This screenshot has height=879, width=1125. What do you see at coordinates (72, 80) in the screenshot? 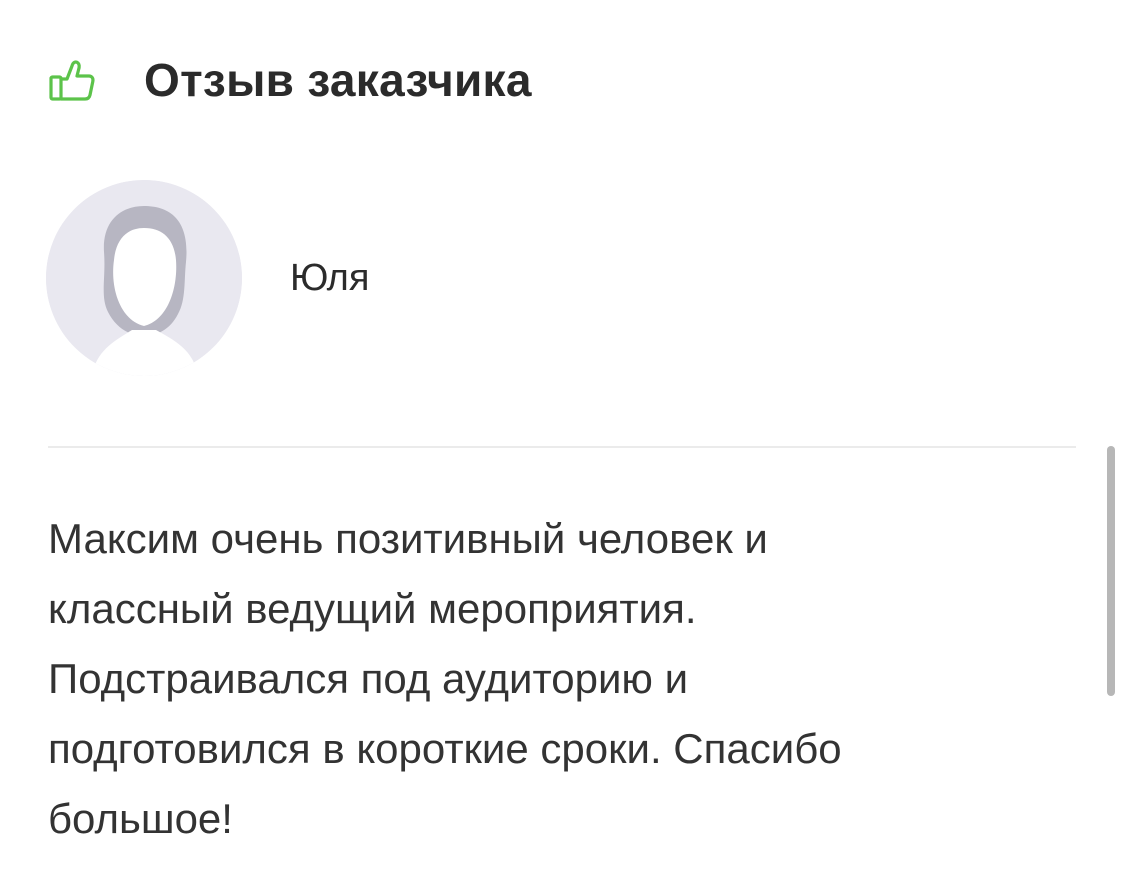
I see `thumbs-up-icon` at bounding box center [72, 80].